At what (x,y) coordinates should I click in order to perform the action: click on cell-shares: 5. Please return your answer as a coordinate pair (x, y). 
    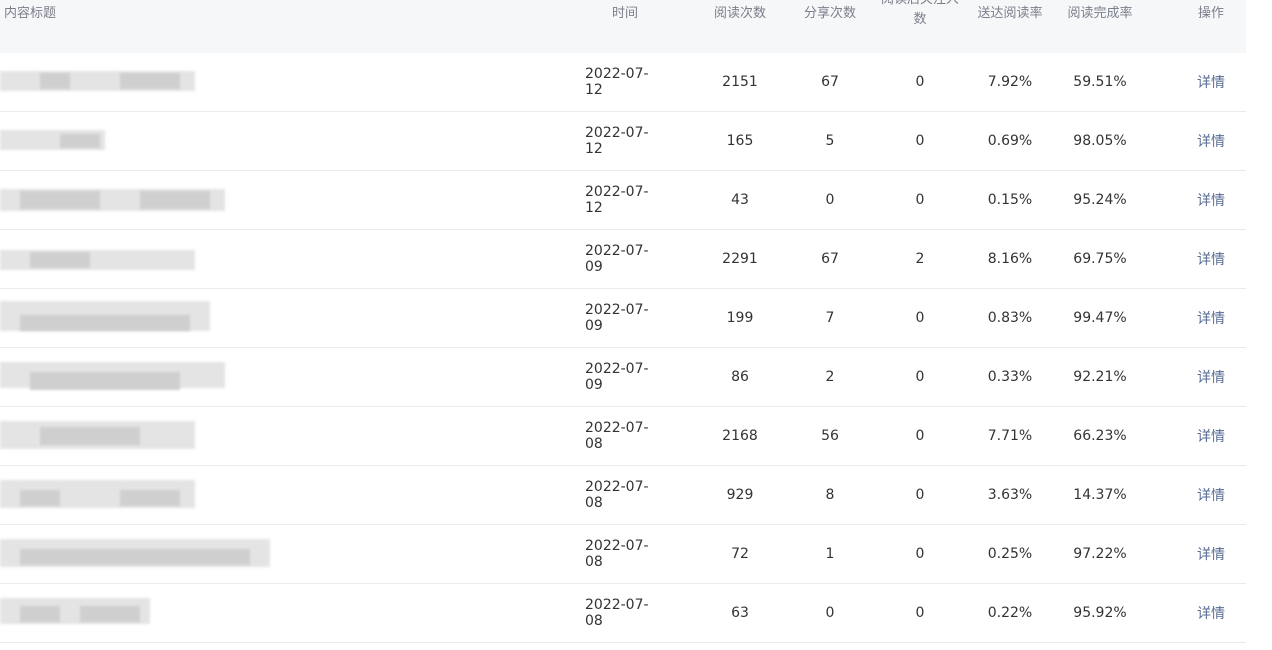
    Looking at the image, I should click on (830, 141).